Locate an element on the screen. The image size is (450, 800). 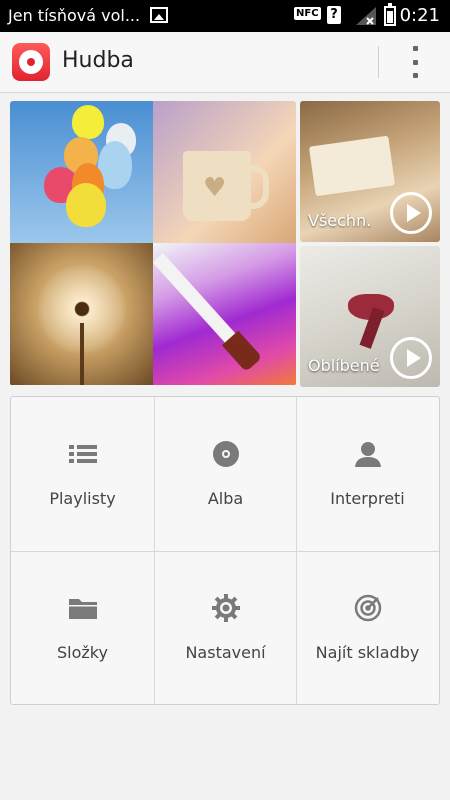
paint-brush-image is located at coordinates (224, 314).